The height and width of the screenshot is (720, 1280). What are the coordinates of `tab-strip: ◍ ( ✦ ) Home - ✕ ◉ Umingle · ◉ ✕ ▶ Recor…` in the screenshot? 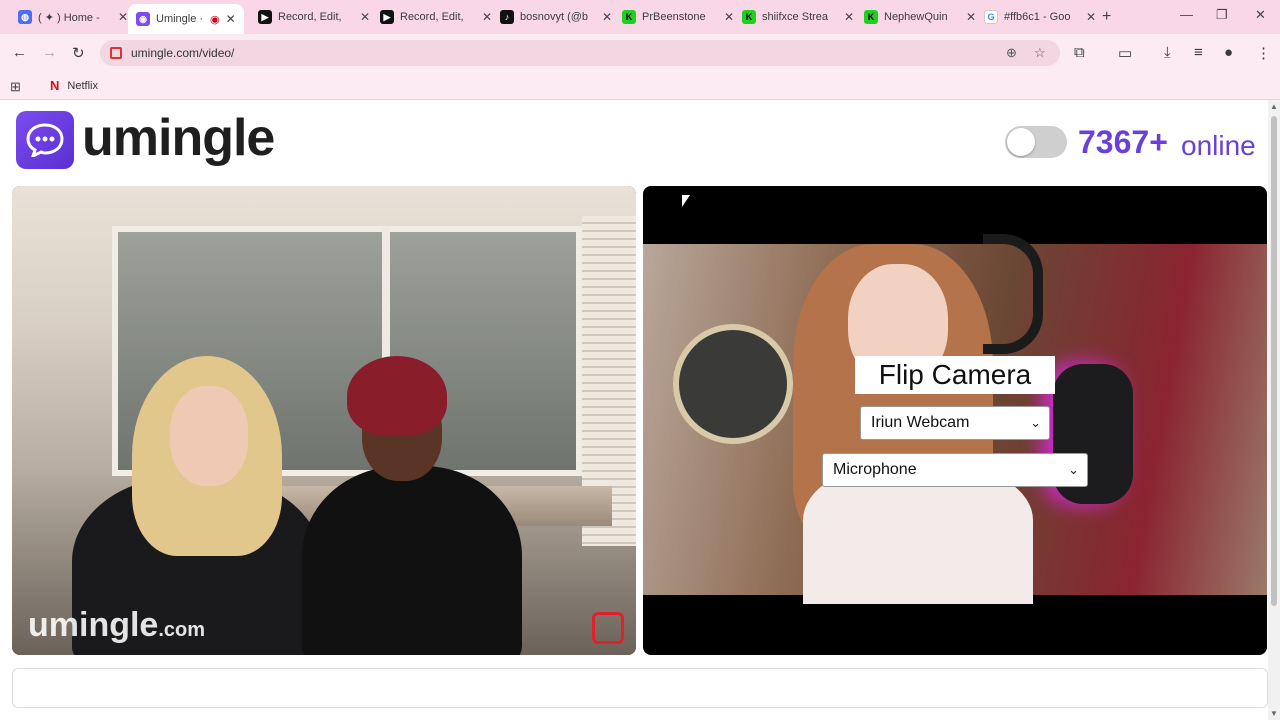 It's located at (640, 17).